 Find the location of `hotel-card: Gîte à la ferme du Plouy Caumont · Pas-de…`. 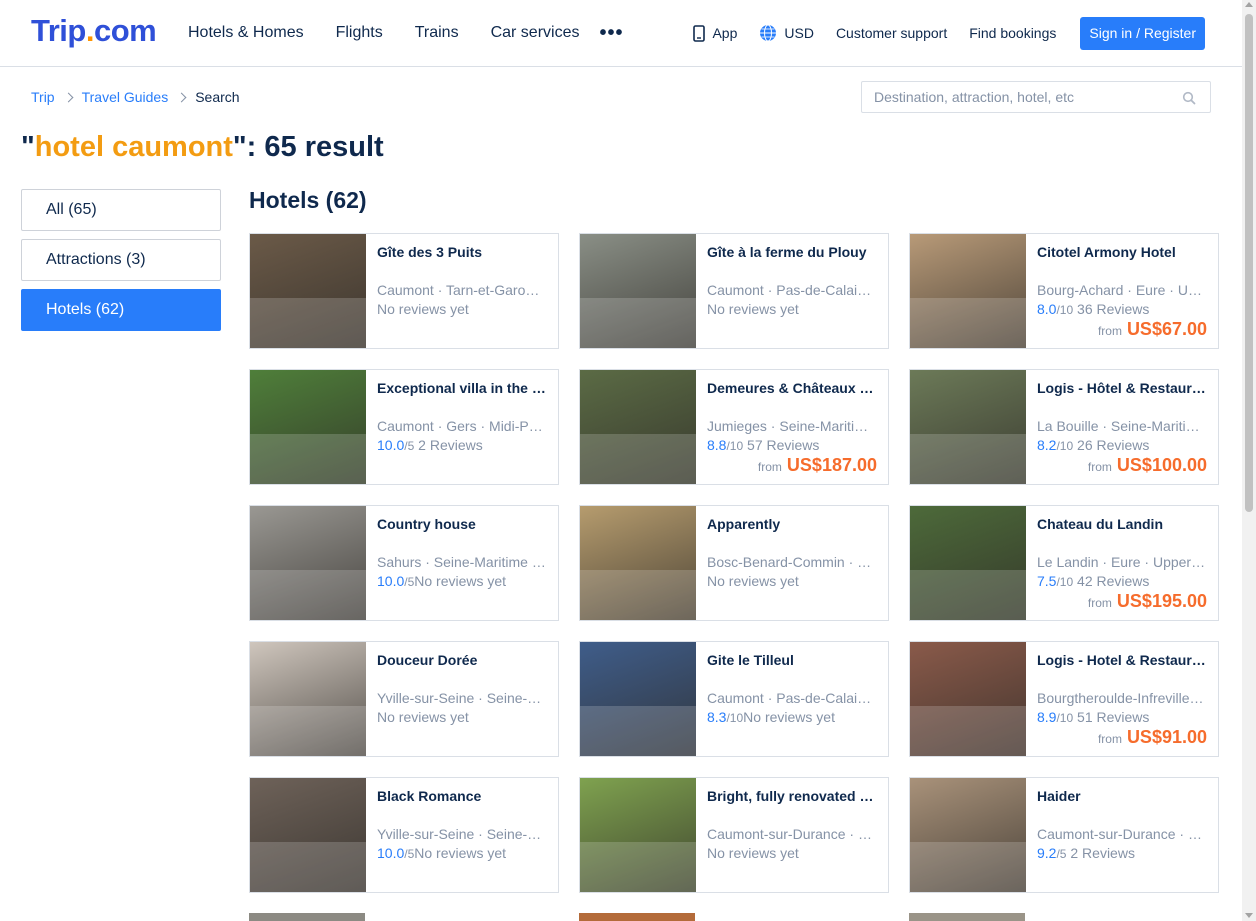

hotel-card: Gîte à la ferme du Plouy Caumont · Pas-de… is located at coordinates (734, 291).